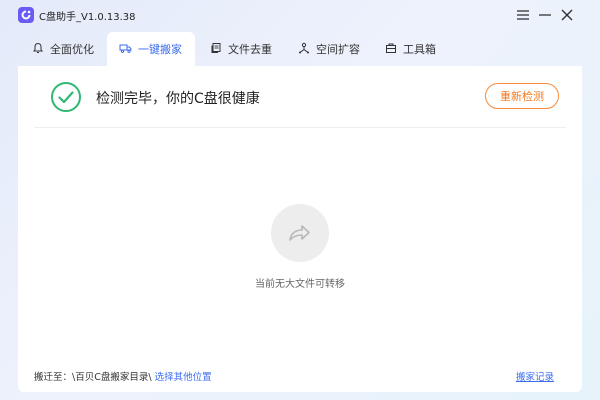 The height and width of the screenshot is (400, 600). Describe the element at coordinates (545, 15) in the screenshot. I see `minimize-icon` at that location.